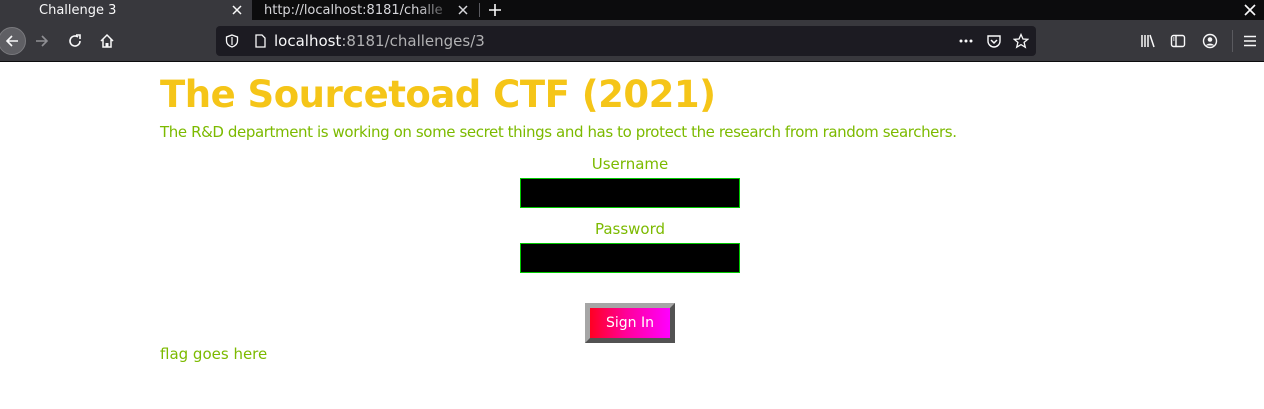 This screenshot has height=409, width=1264. I want to click on password-input, so click(630, 258).